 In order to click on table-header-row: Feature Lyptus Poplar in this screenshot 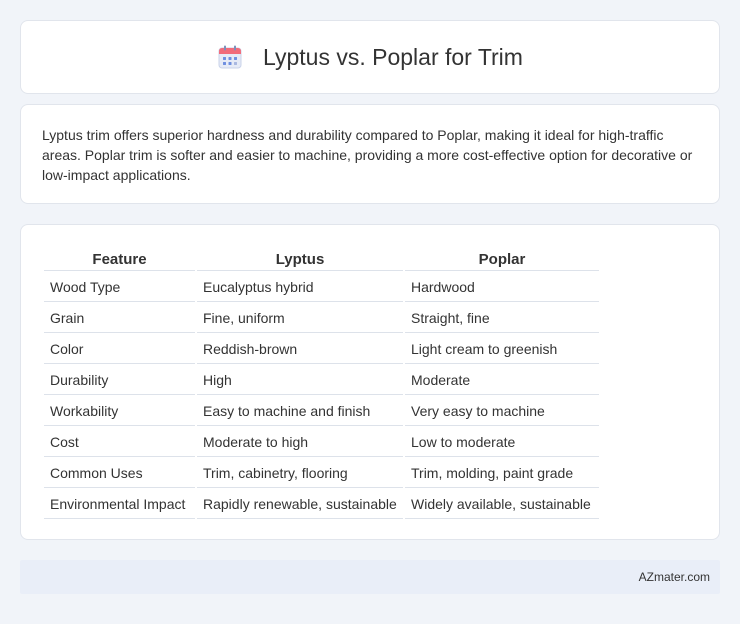, I will do `click(321, 260)`.